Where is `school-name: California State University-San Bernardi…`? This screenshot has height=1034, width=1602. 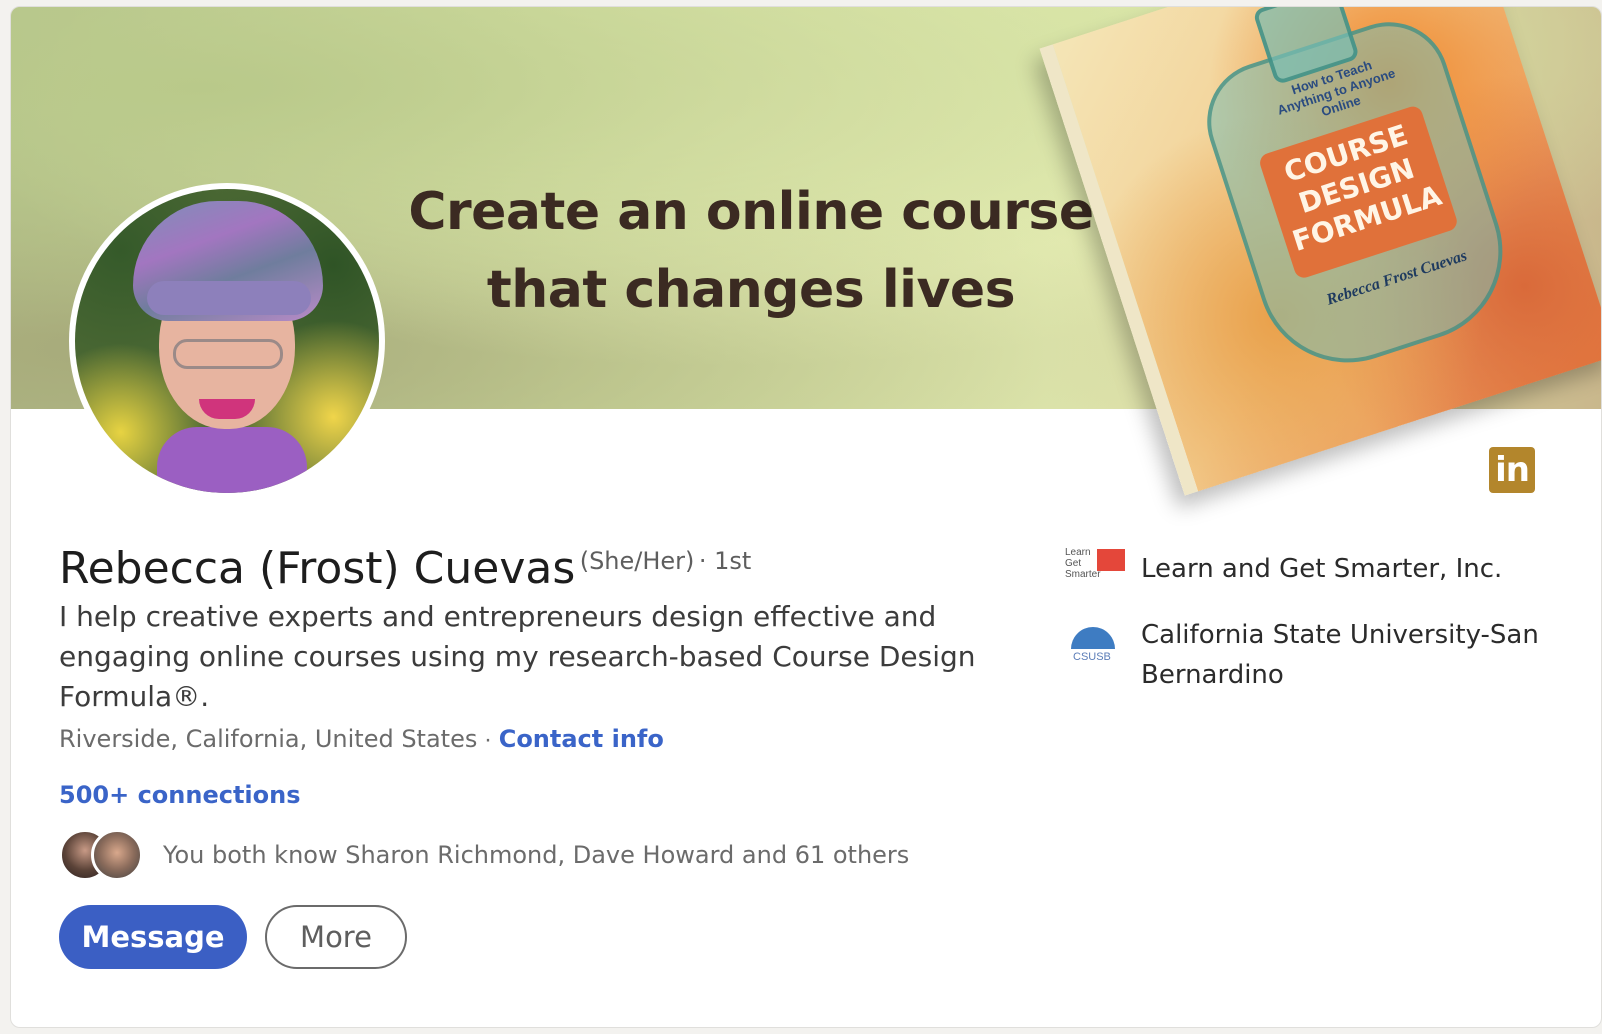
school-name: California State University-San Bernardi… is located at coordinates (1340, 655).